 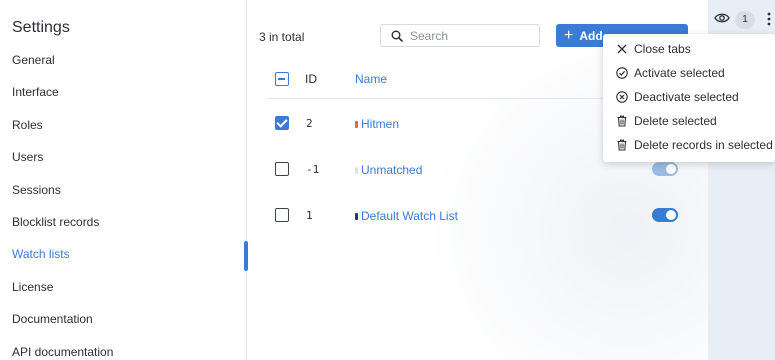 I want to click on row-name-link: Default Watch List, so click(x=406, y=216).